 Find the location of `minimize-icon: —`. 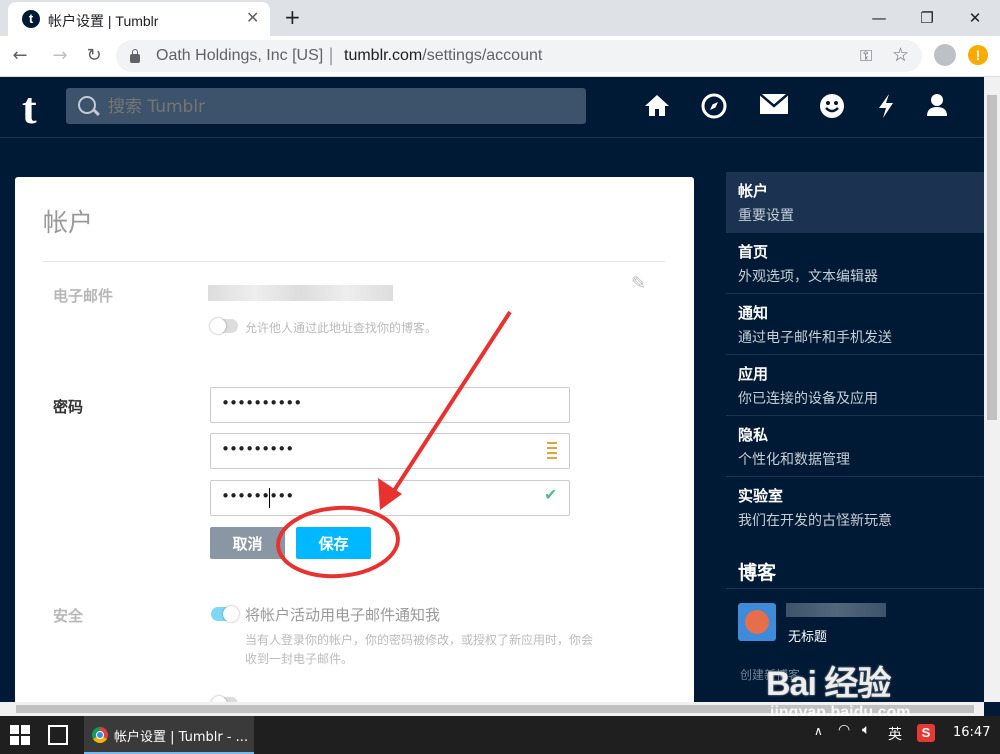

minimize-icon: — is located at coordinates (879, 18).